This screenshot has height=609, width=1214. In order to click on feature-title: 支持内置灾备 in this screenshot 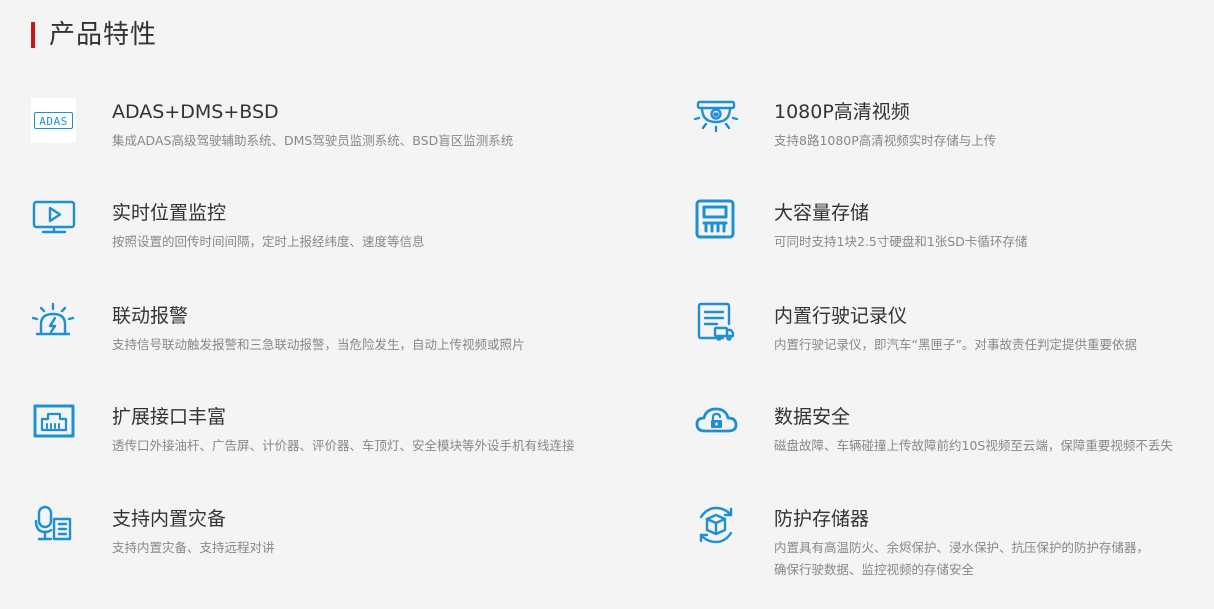, I will do `click(169, 519)`.